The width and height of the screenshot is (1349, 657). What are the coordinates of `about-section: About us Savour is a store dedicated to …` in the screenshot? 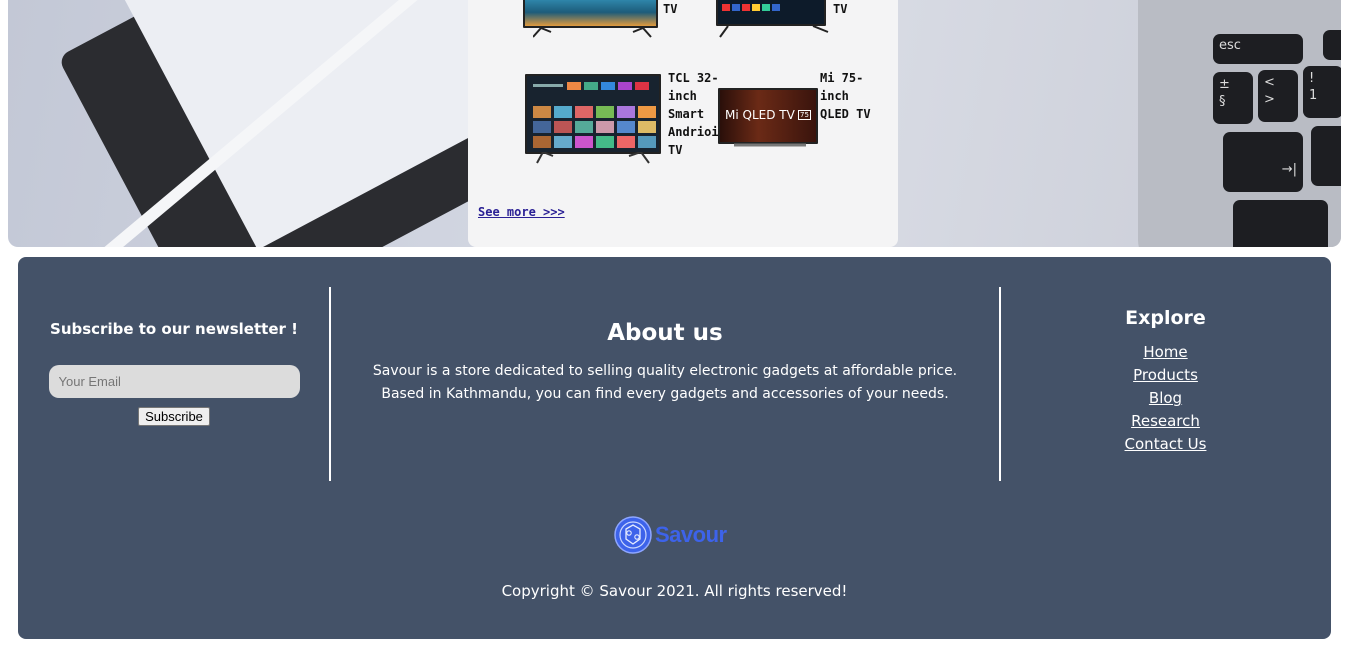 It's located at (665, 346).